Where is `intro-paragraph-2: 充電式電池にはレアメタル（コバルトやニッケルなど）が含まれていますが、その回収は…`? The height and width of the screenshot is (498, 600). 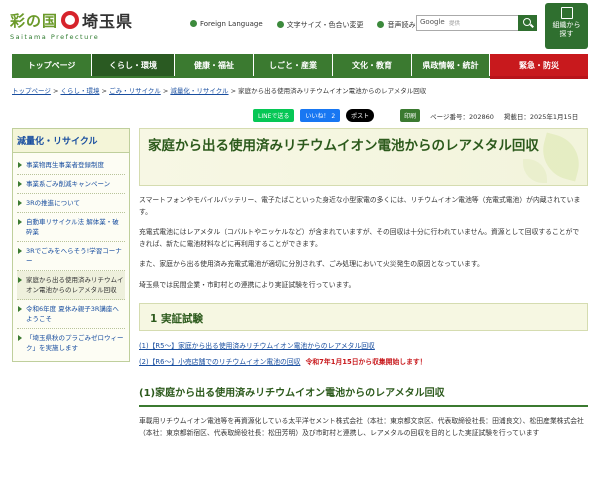
intro-paragraph-2: 充電式電池にはレアメタル（コバルトやニッケルなど）が含まれていますが、その回収は… is located at coordinates (359, 238).